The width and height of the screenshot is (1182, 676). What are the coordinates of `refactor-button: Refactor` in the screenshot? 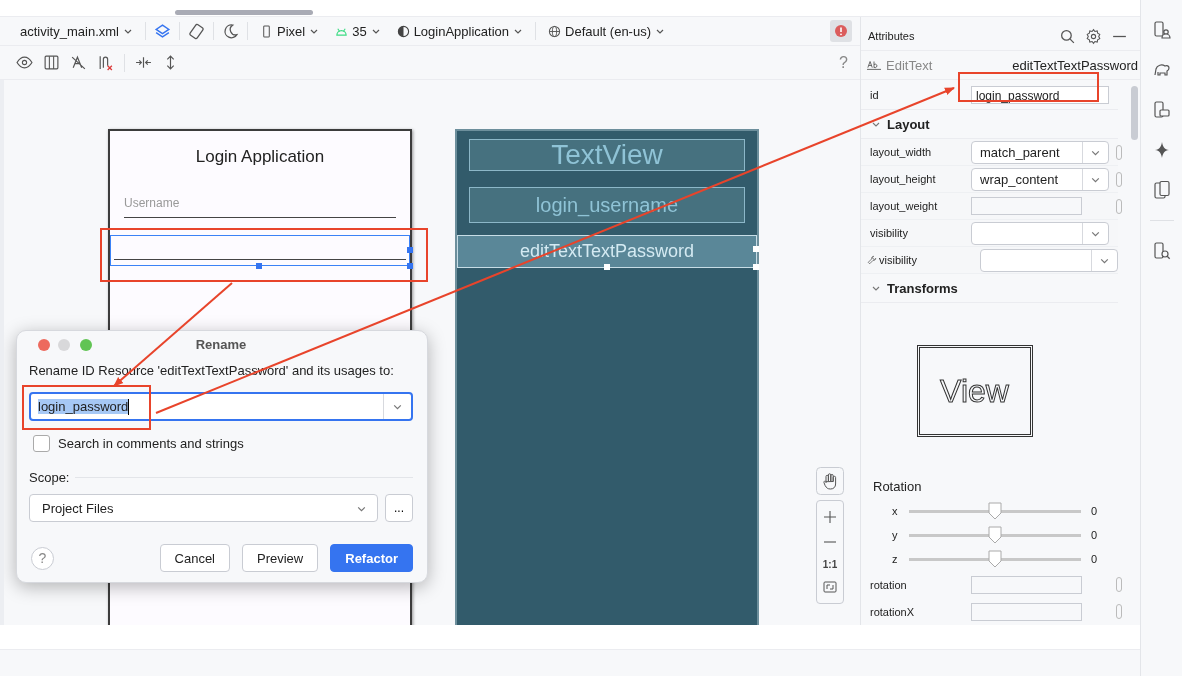 It's located at (371, 558).